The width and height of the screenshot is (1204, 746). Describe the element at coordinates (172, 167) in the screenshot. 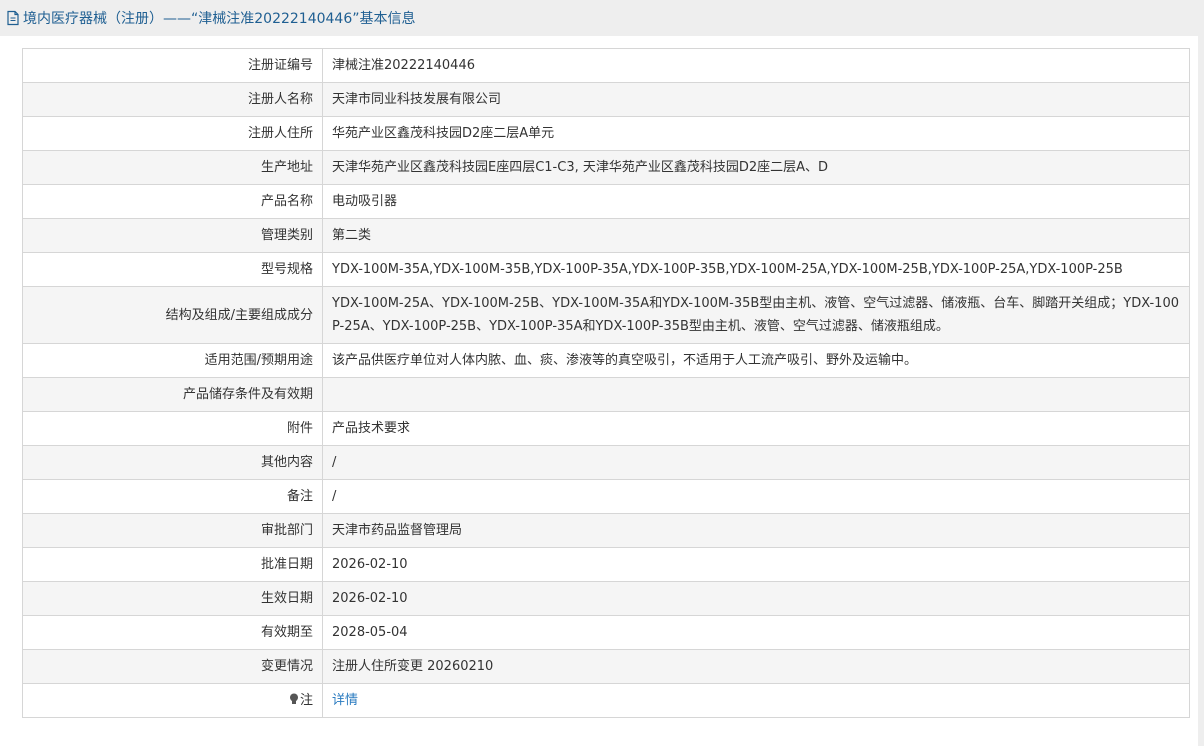

I see `row-label: 生产地址` at that location.